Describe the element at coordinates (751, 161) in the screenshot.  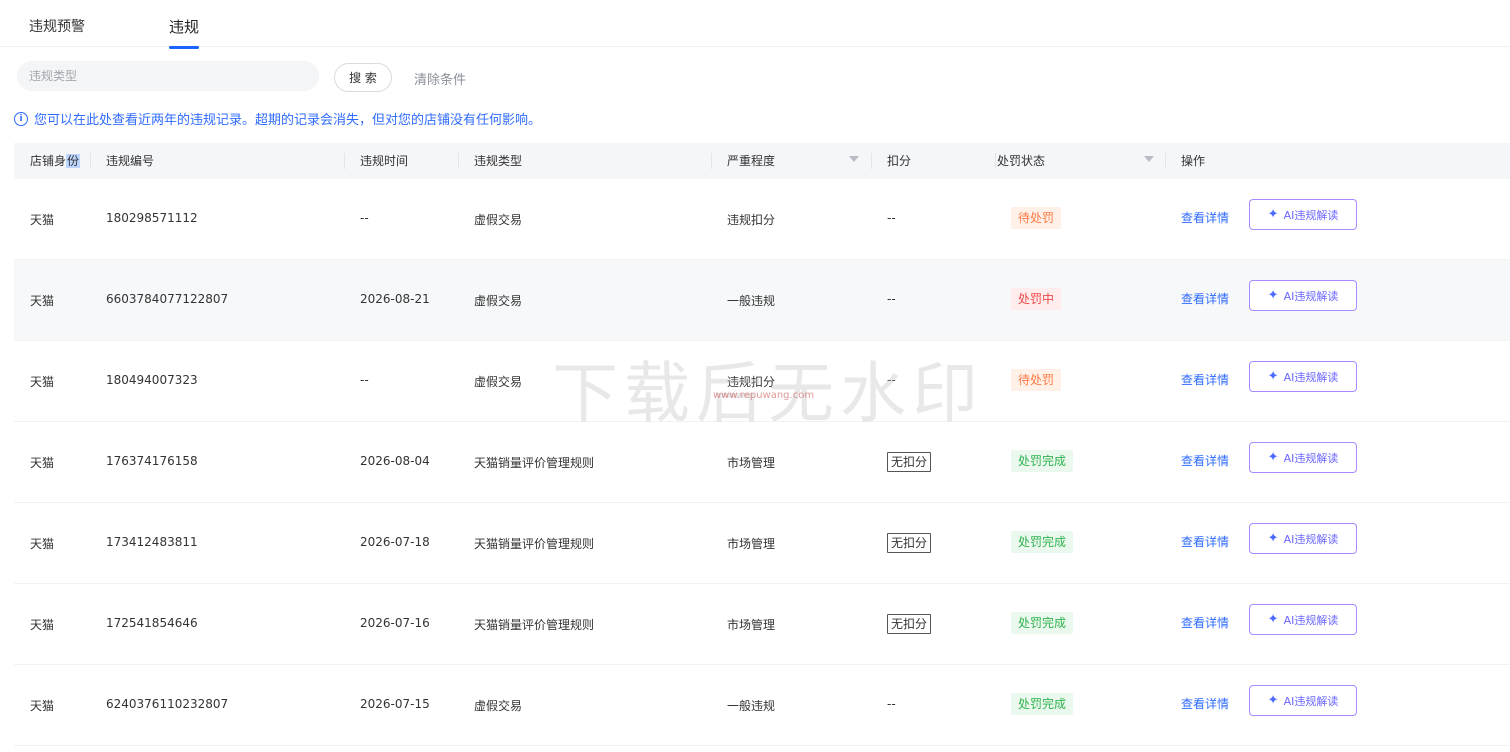
I see `col-severity: 严重程度` at that location.